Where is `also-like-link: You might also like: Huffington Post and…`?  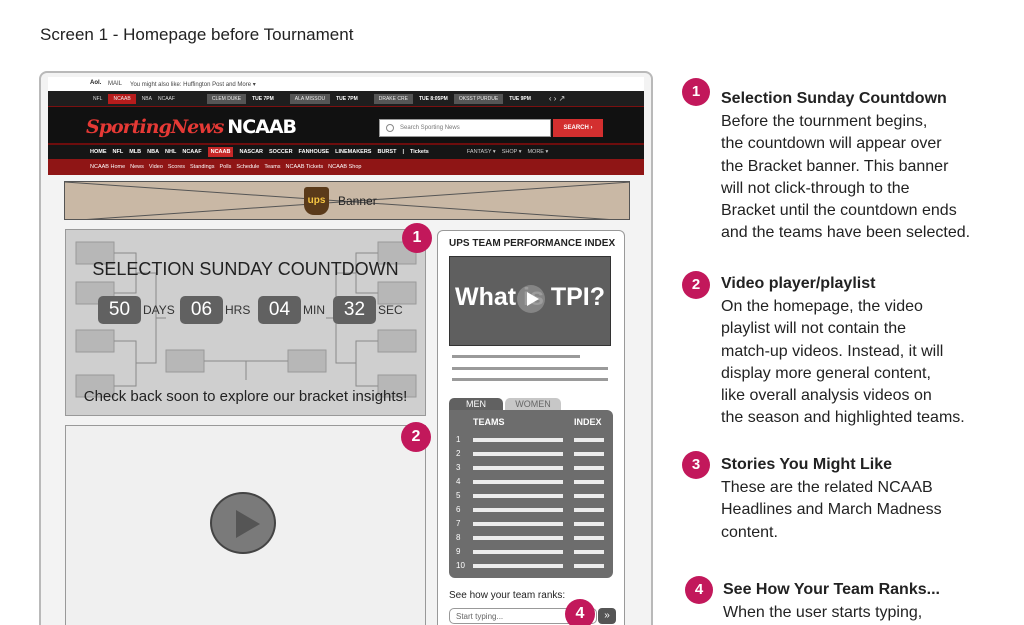 also-like-link: You might also like: Huffington Post and… is located at coordinates (193, 84).